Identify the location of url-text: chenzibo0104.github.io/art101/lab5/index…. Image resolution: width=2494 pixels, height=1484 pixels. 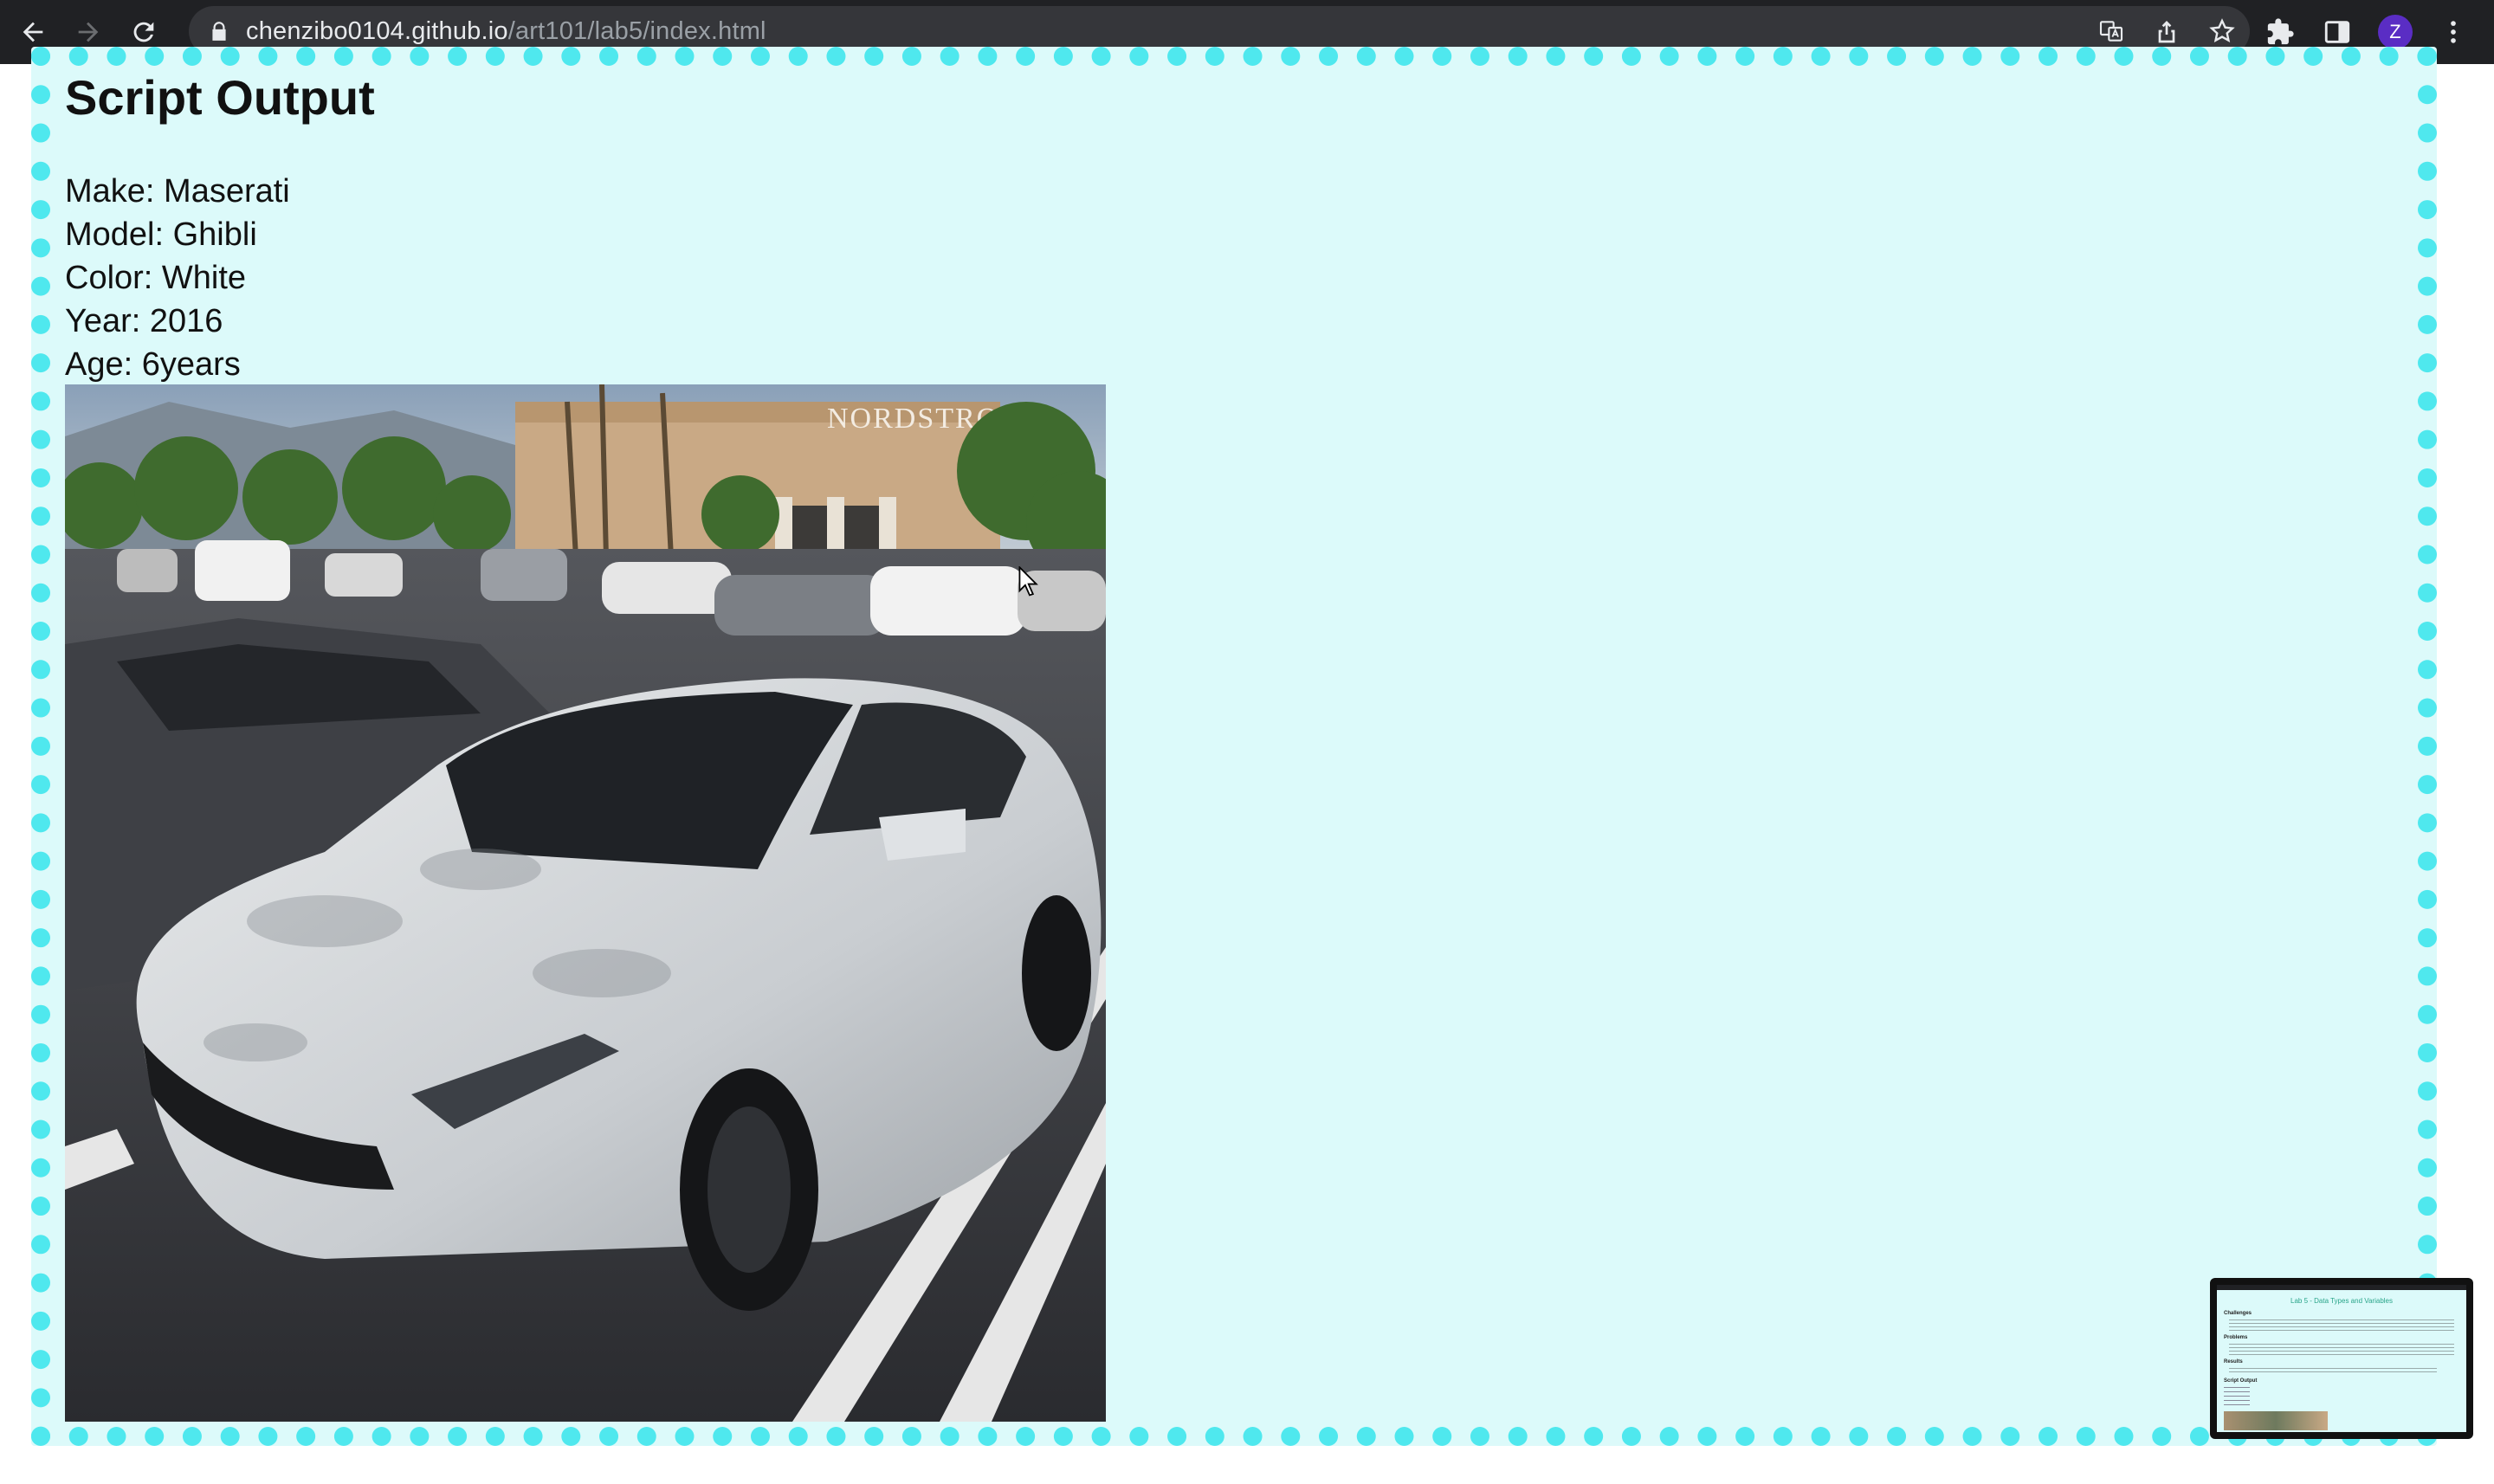
(506, 32).